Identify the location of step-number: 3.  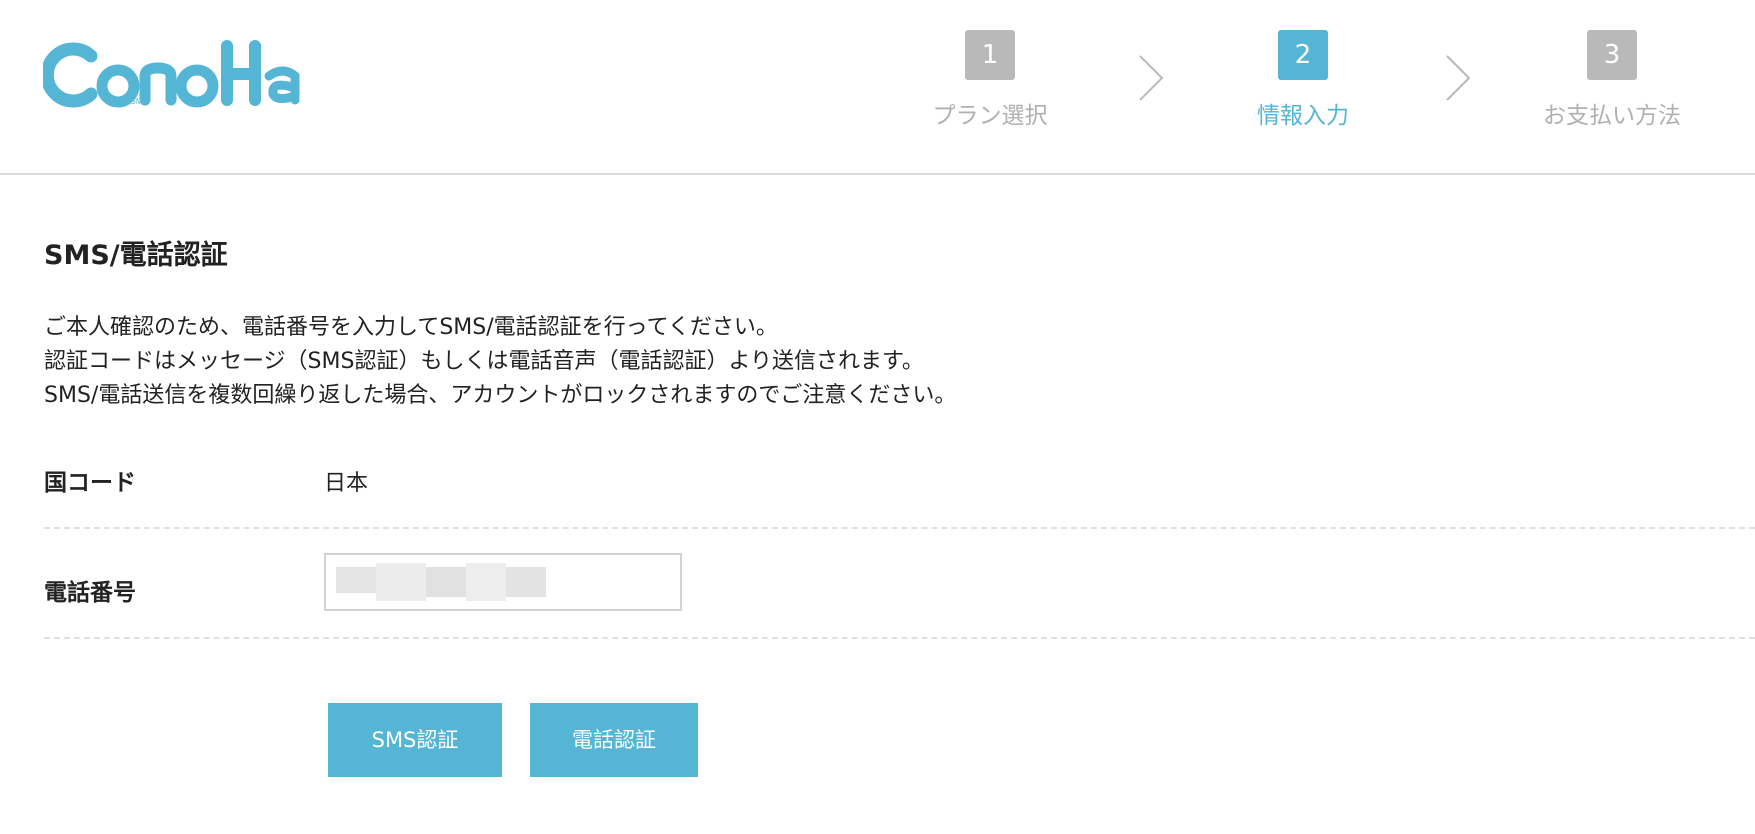
(1612, 55).